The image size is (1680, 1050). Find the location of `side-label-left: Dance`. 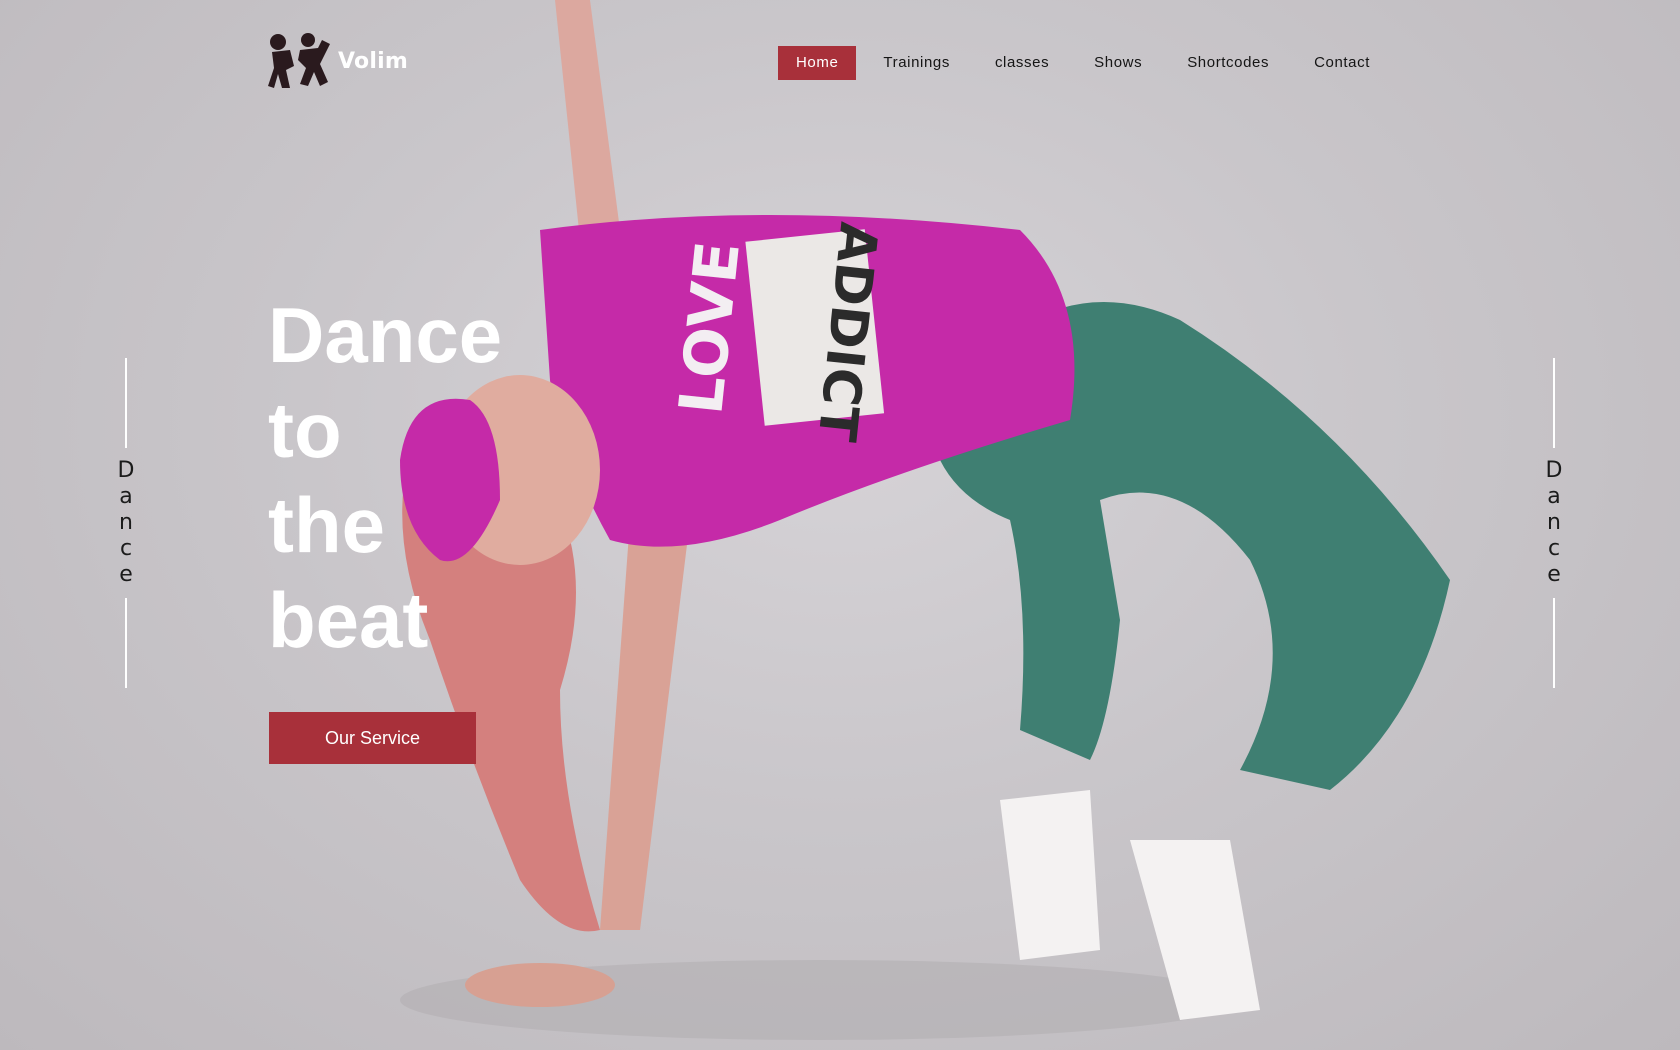

side-label-left: Dance is located at coordinates (126, 523).